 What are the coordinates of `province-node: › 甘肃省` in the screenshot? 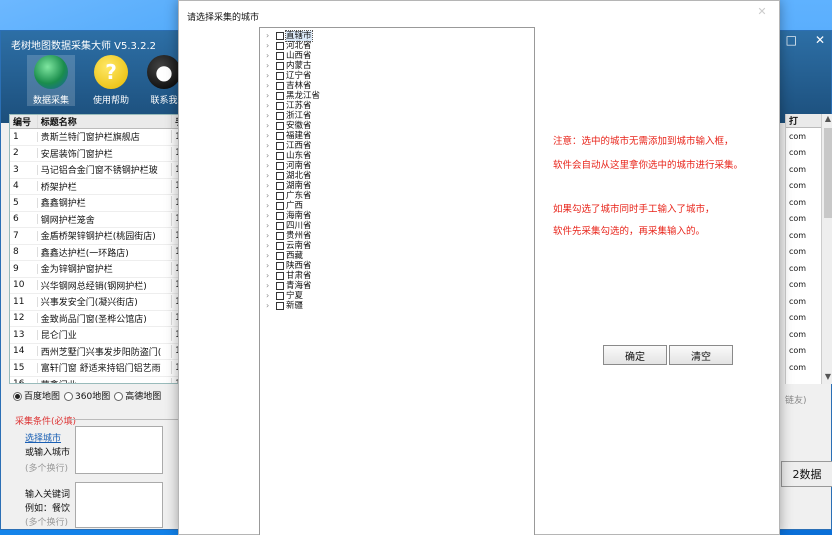 It's located at (397, 276).